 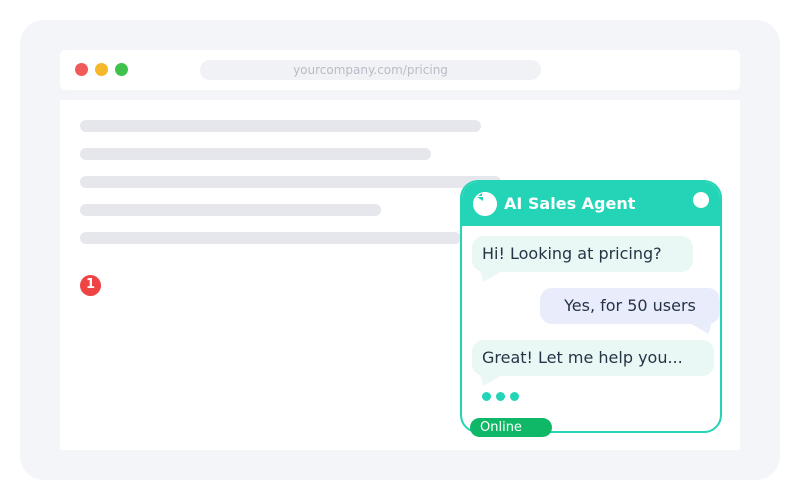 I want to click on chat-title: AI Sales Agent, so click(x=570, y=203).